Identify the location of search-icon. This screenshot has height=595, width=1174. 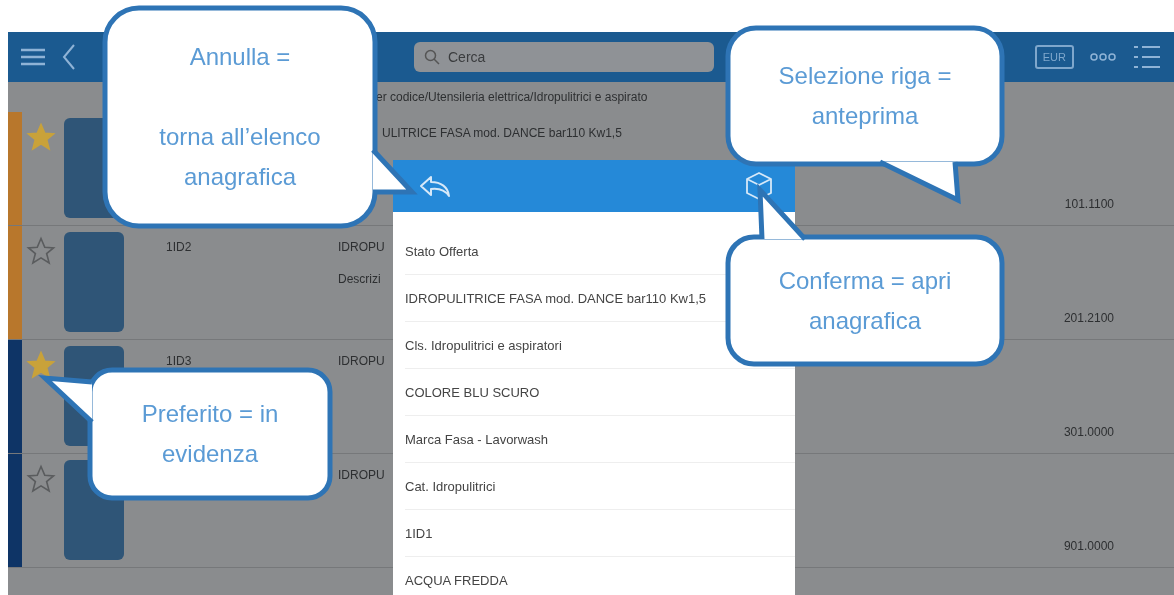
(432, 57).